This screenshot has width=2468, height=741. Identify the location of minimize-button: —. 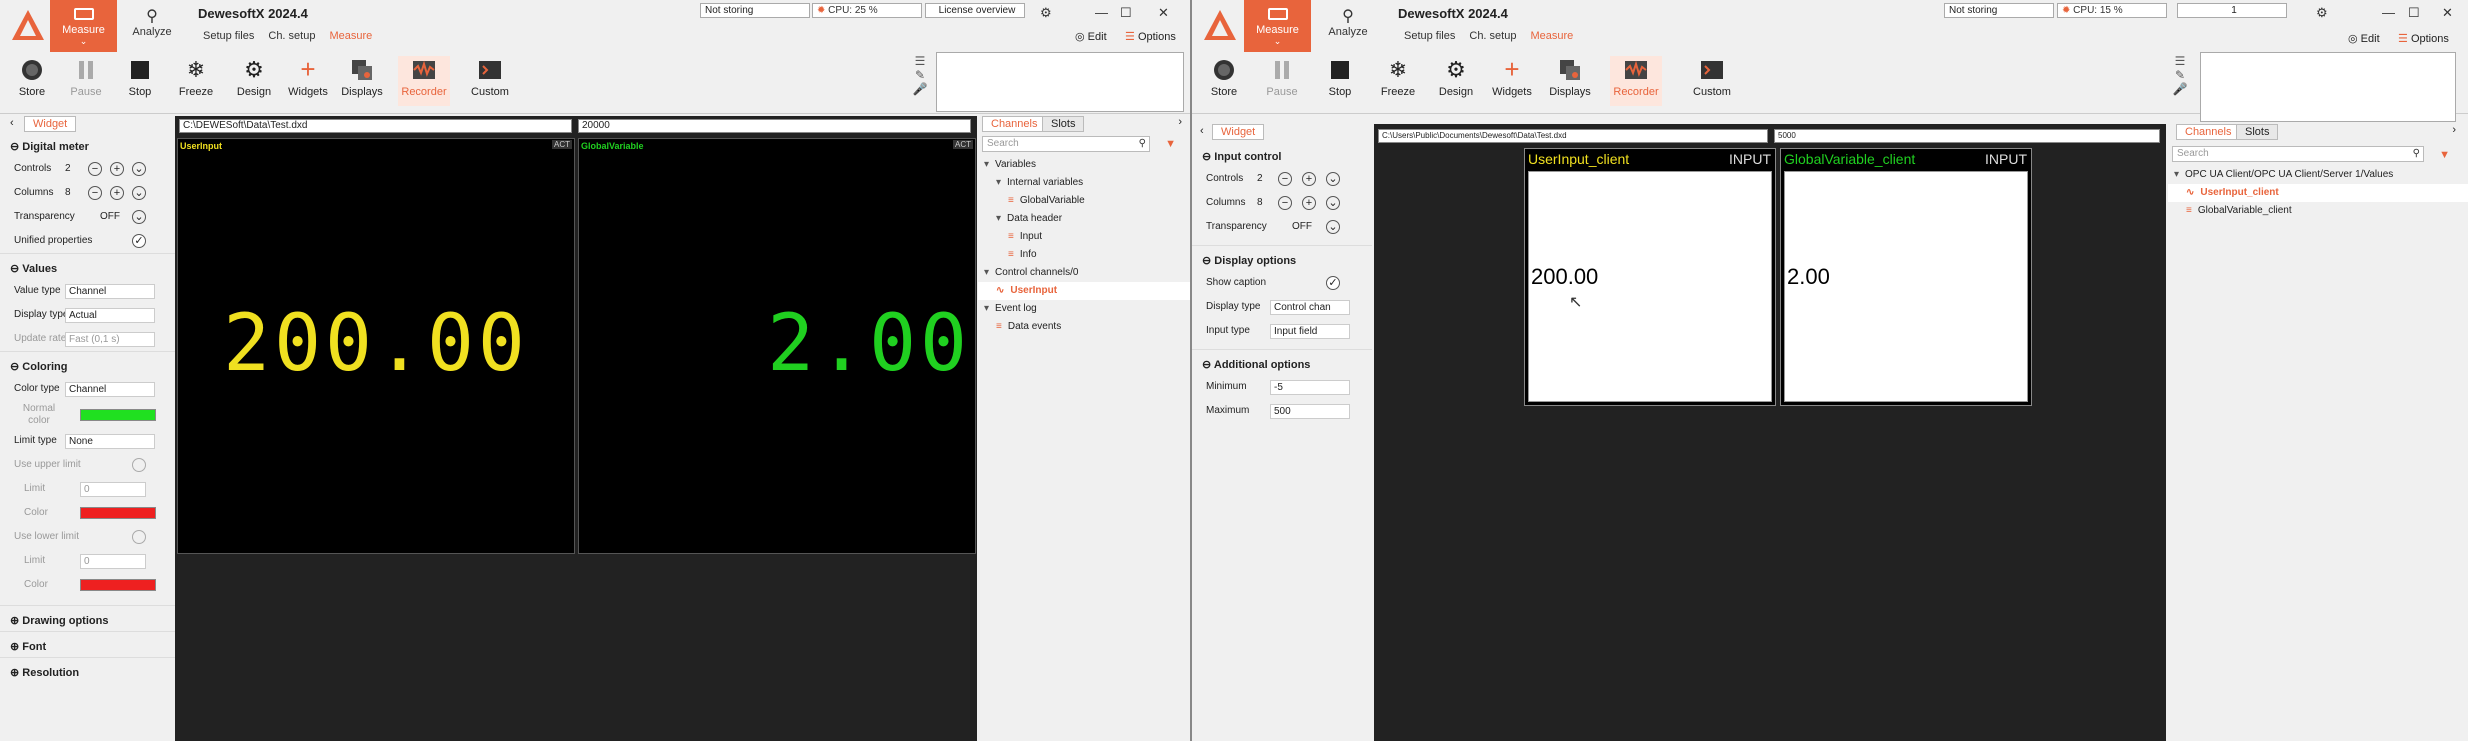
(1101, 12).